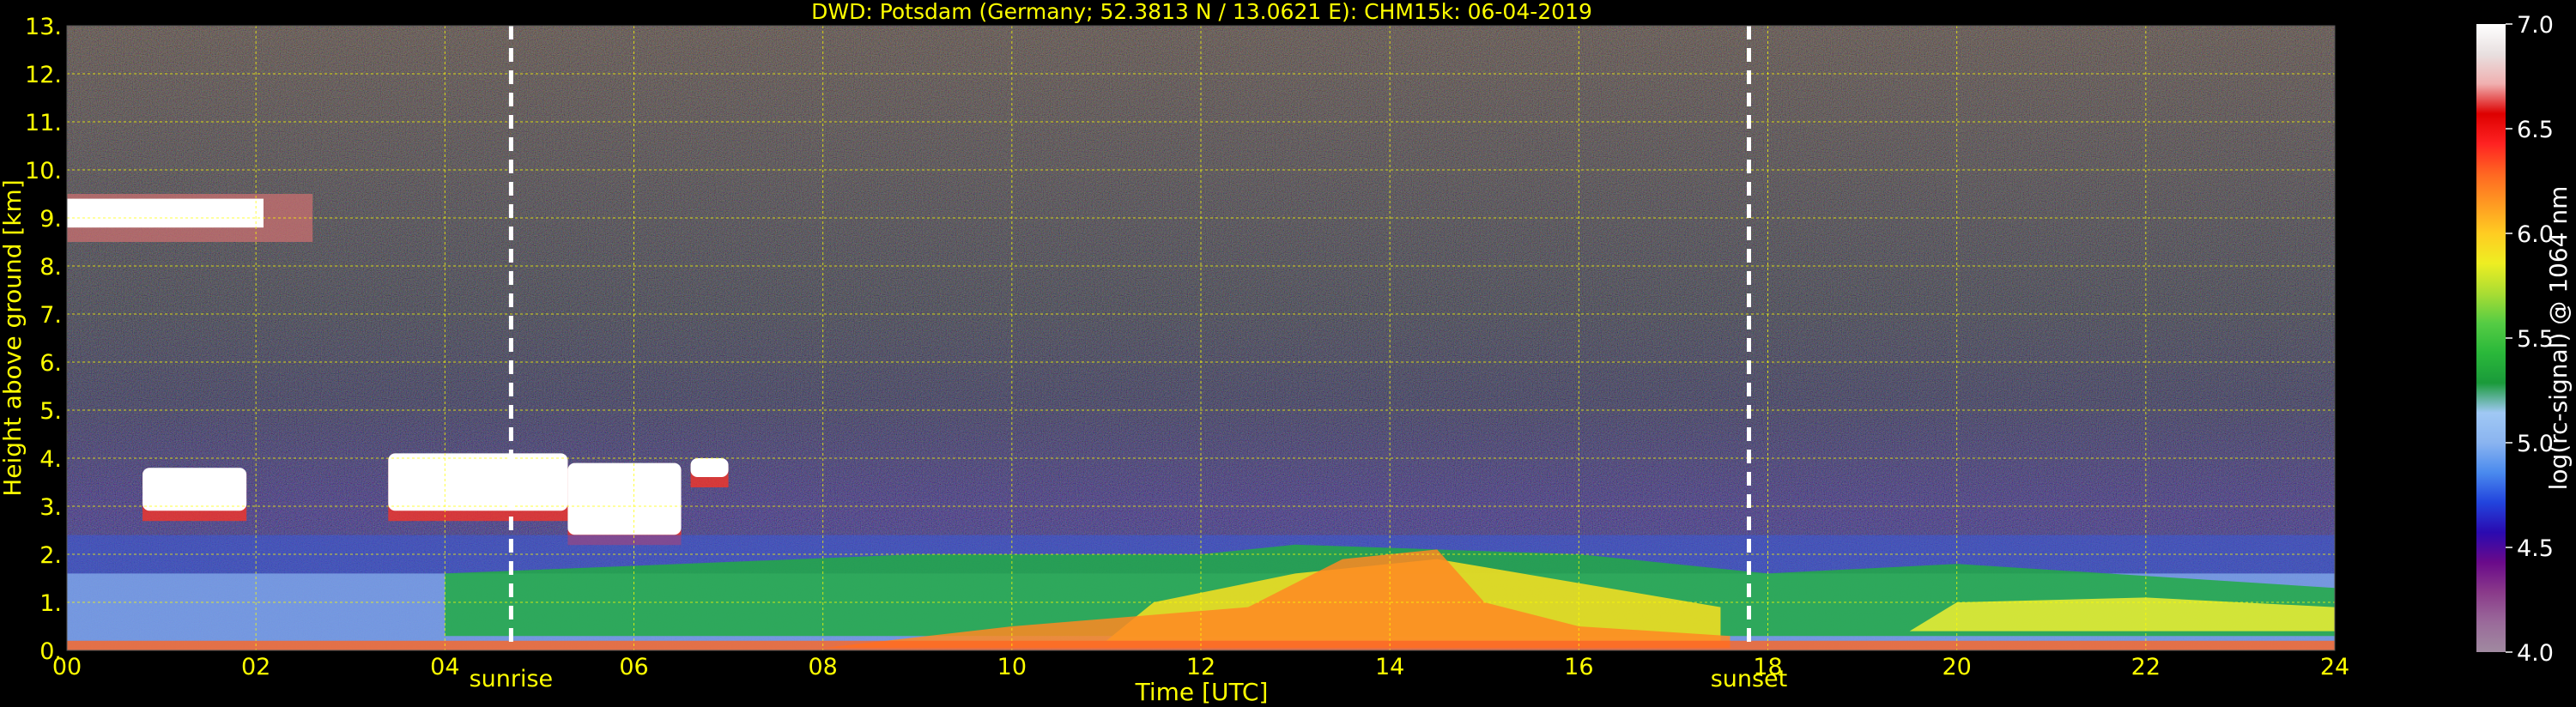  I want to click on y-axis-ticks: 0. 1. 2. 3. 4. 5. 6. 7. 8. 9. 10. 11. 12. 13., so click(43, 339).